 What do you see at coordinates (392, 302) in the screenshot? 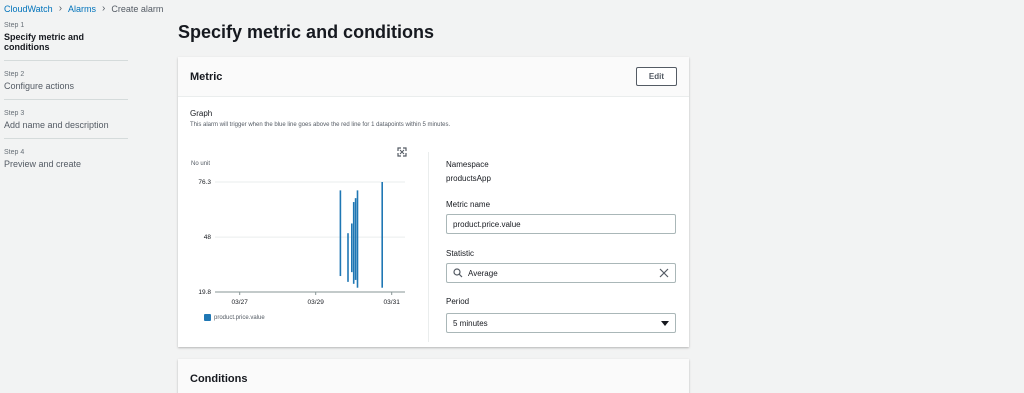
I see `x-tick-label: 03/31` at bounding box center [392, 302].